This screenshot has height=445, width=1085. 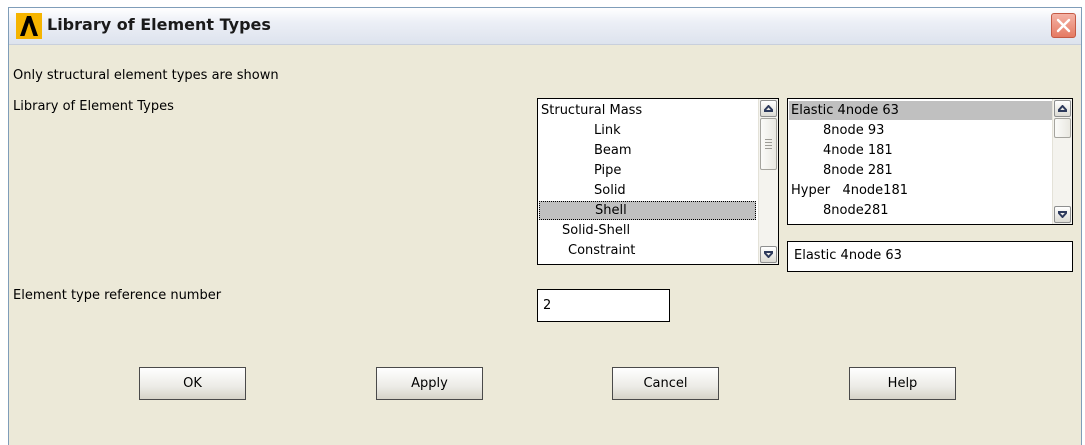 What do you see at coordinates (93, 106) in the screenshot?
I see `library-label: Library of Element Types` at bounding box center [93, 106].